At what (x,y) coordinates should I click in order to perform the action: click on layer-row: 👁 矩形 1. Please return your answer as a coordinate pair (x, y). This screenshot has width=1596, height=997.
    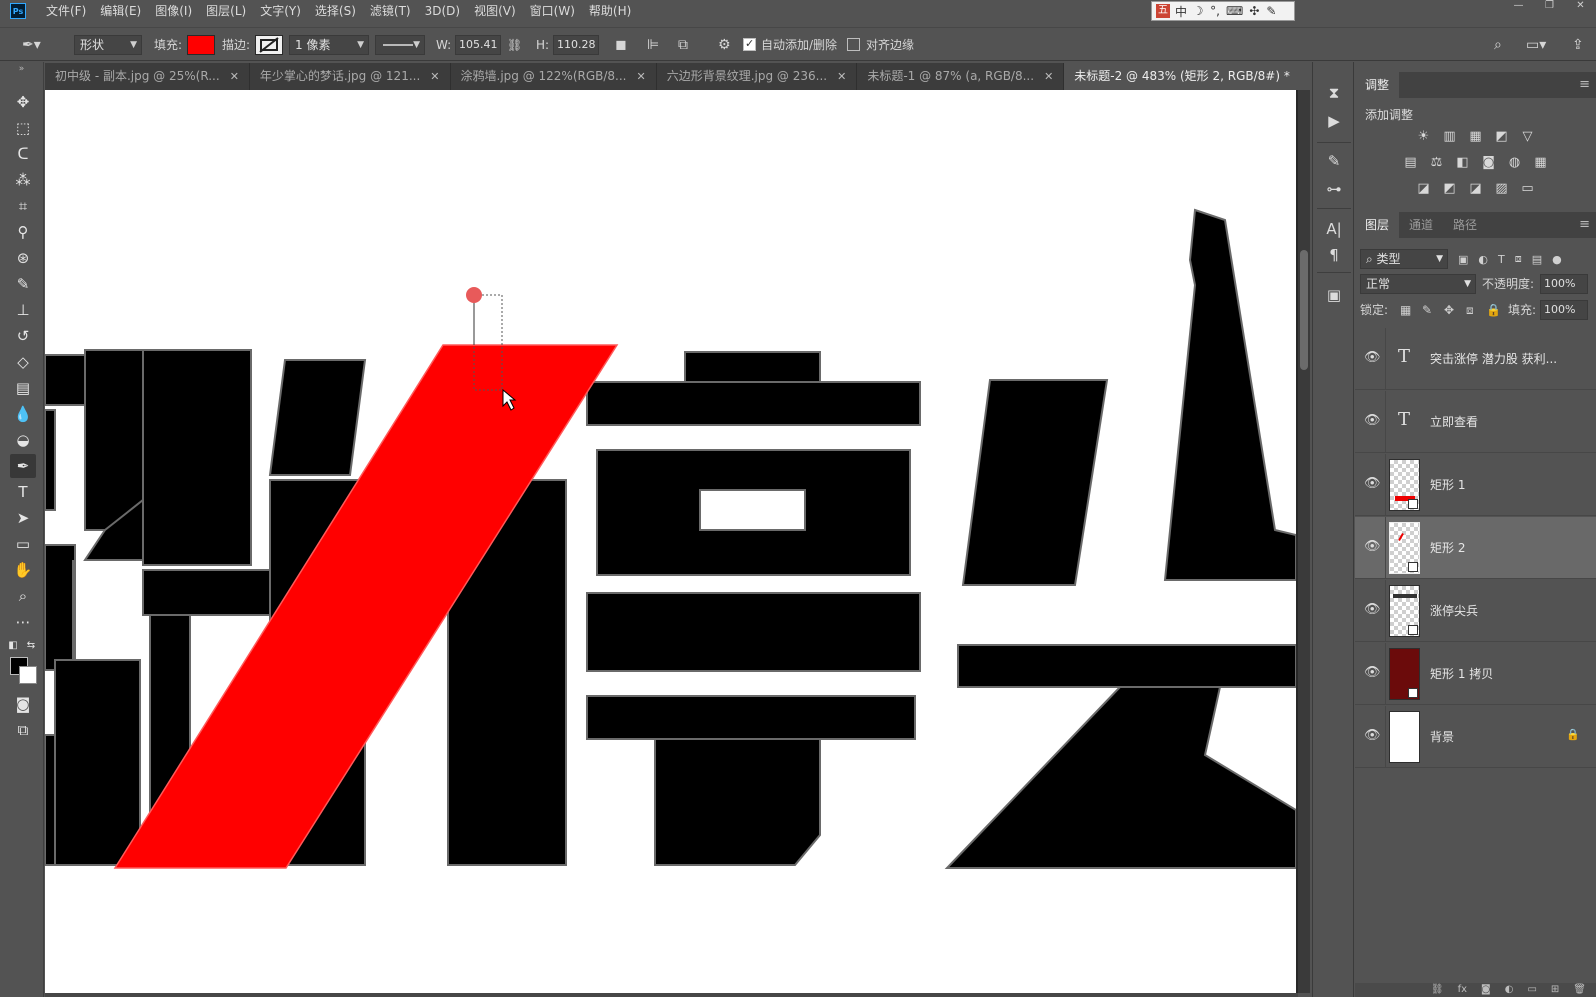
    Looking at the image, I should click on (1475, 485).